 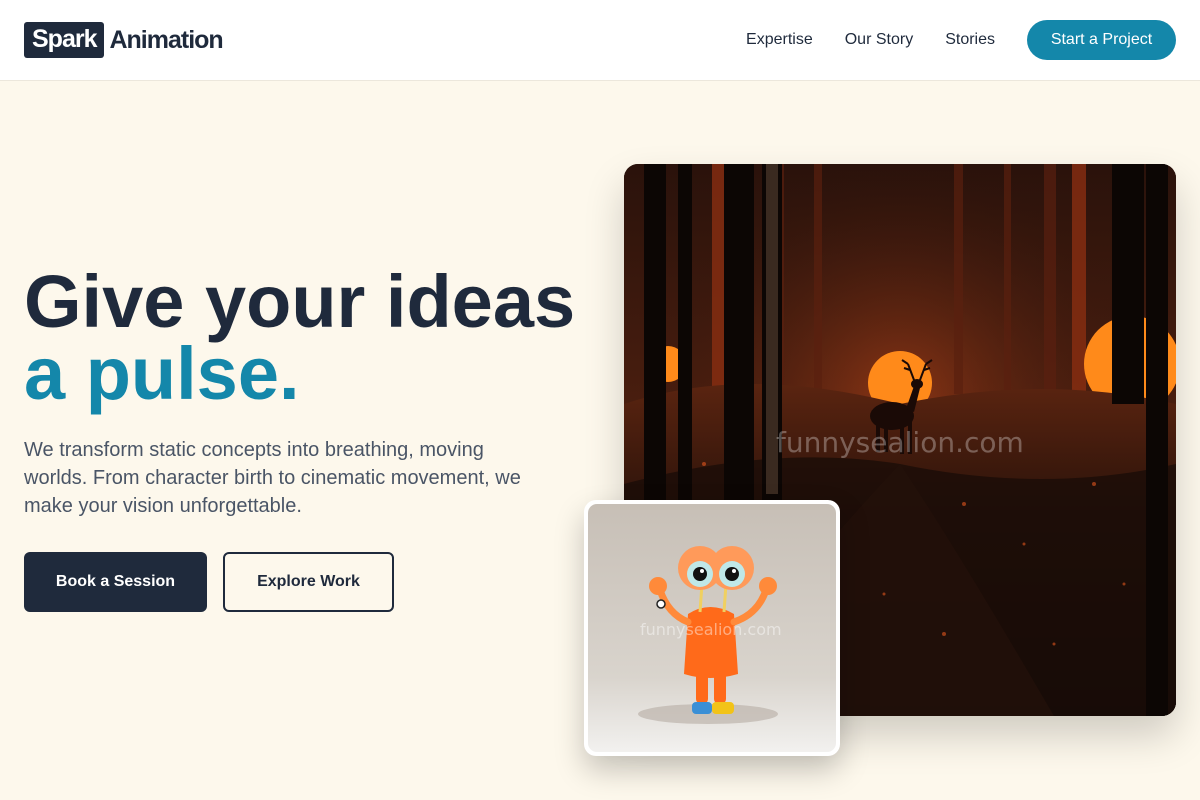 I want to click on brand-logo-text: Animation, so click(x=166, y=40).